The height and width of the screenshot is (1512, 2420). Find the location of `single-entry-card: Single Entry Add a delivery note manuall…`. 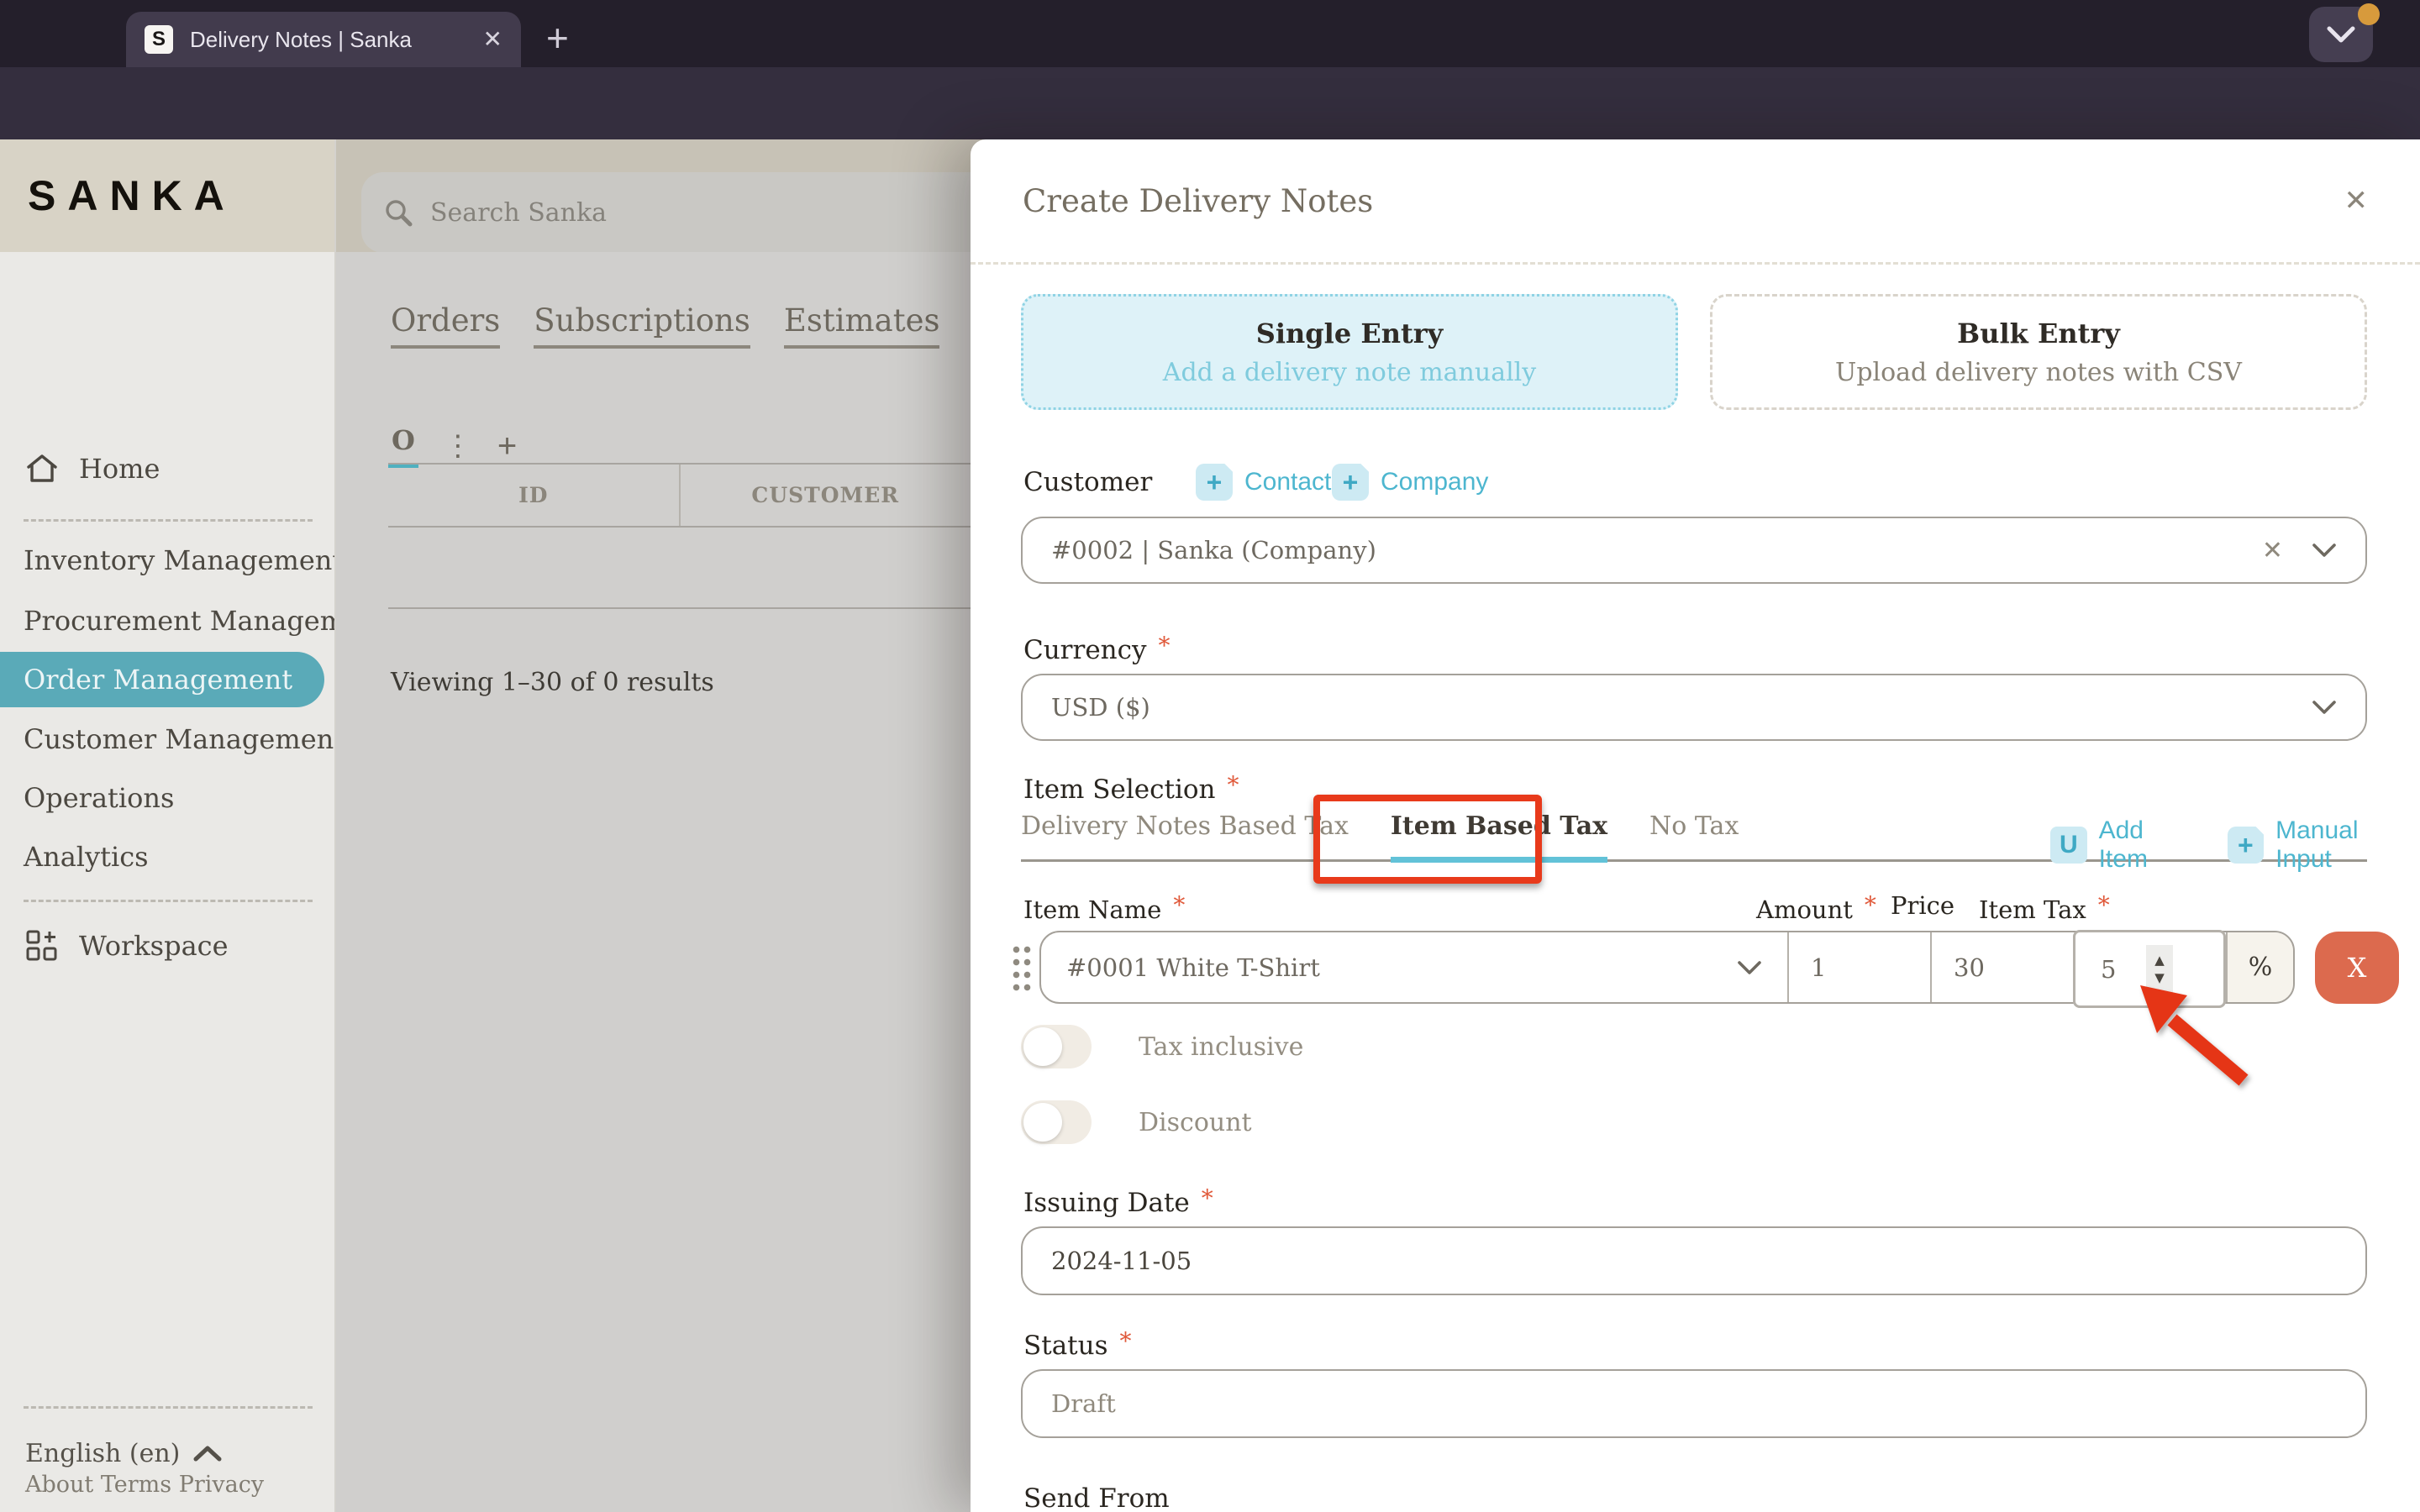

single-entry-card: Single Entry Add a delivery note manuall… is located at coordinates (1349, 352).